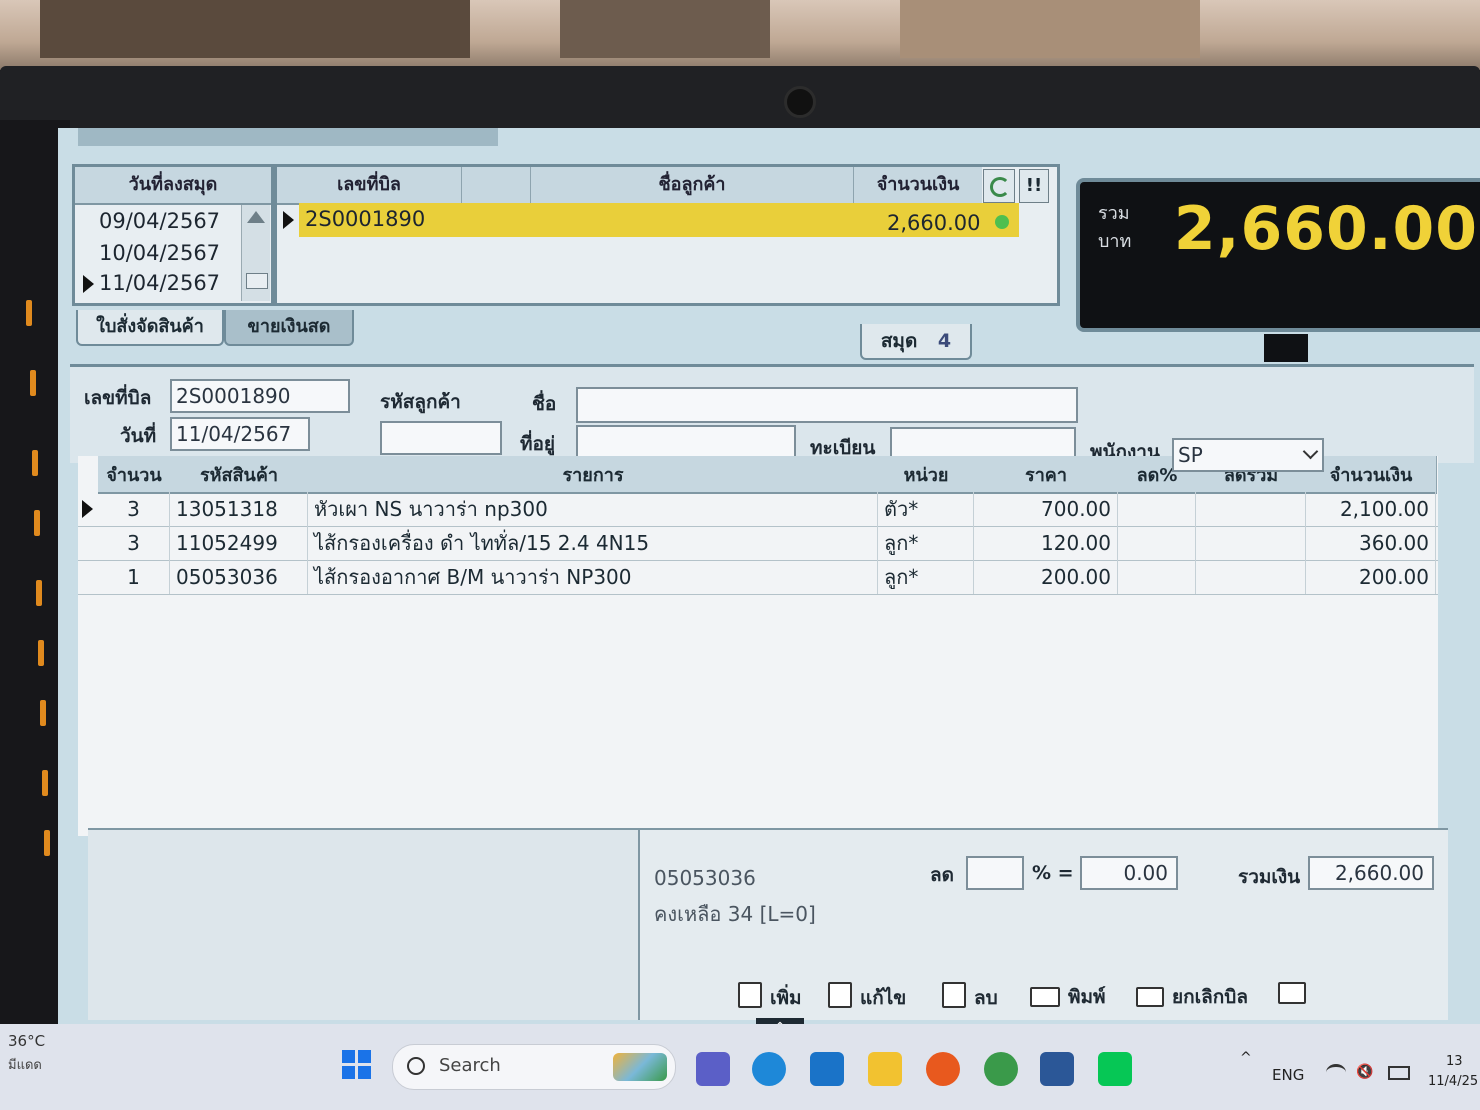 This screenshot has height=1110, width=1480. Describe the element at coordinates (1336, 1072) in the screenshot. I see `wifi-icon` at that location.